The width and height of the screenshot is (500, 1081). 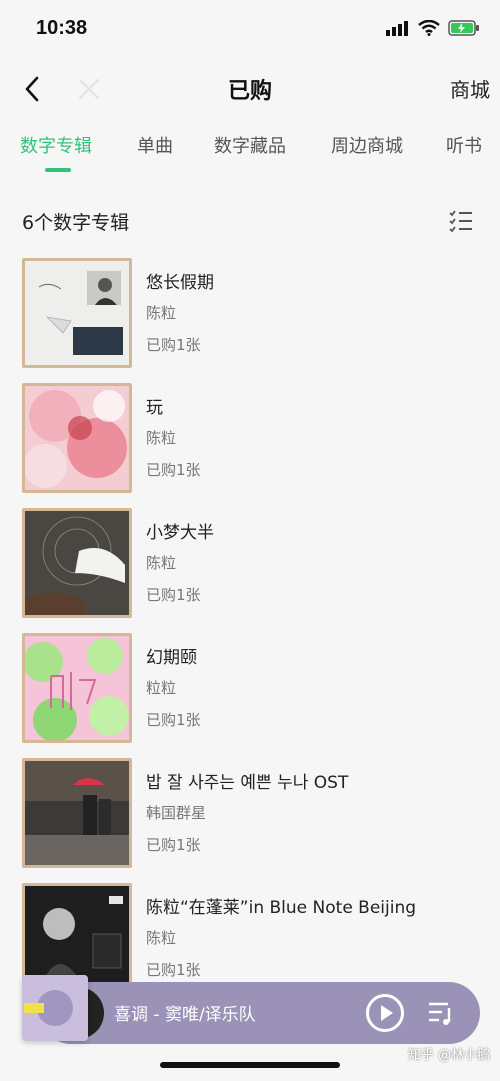 What do you see at coordinates (367, 145) in the screenshot?
I see `tab-merch-store: 周边商城` at bounding box center [367, 145].